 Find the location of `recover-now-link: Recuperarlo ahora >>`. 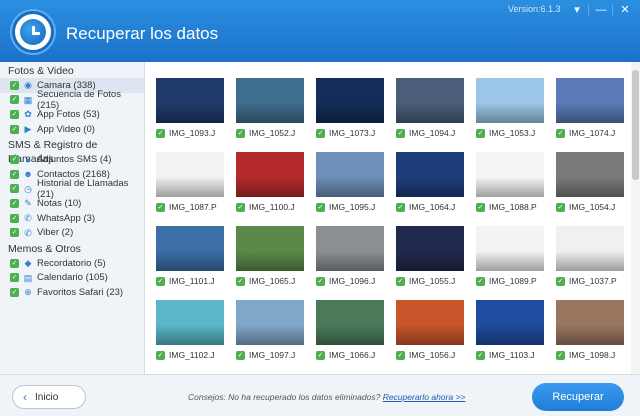

recover-now-link: Recuperarlo ahora >> is located at coordinates (424, 397).